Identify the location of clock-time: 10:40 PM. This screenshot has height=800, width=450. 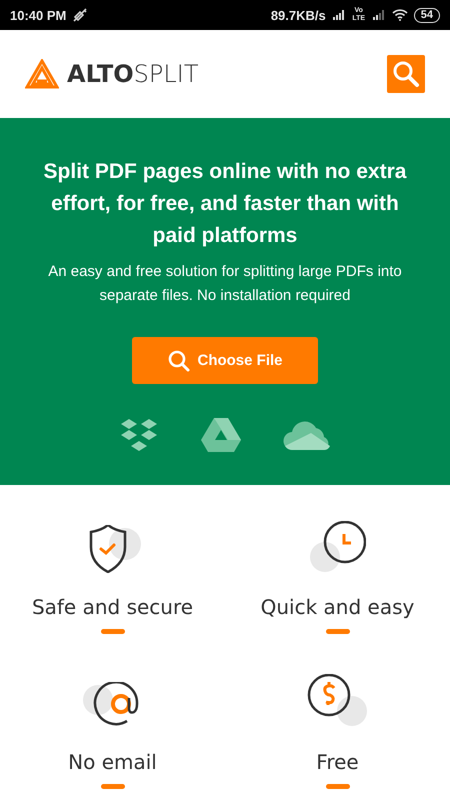
(38, 15).